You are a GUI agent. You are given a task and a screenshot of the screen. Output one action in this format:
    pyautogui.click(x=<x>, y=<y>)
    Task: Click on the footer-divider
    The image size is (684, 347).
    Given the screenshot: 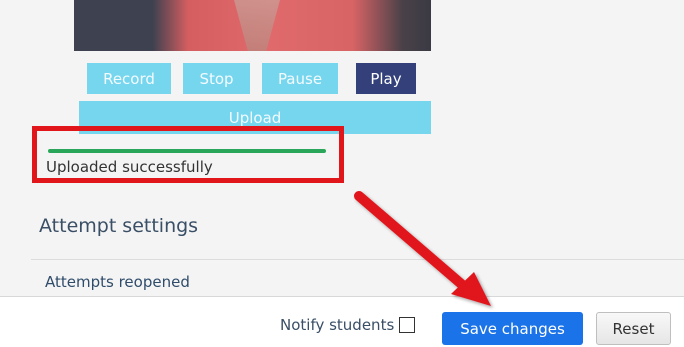 What is the action you would take?
    pyautogui.click(x=342, y=296)
    